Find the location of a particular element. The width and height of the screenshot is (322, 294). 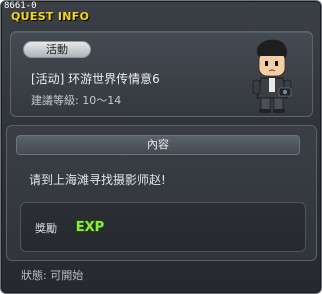

window-title: QUEST INFO is located at coordinates (50, 16).